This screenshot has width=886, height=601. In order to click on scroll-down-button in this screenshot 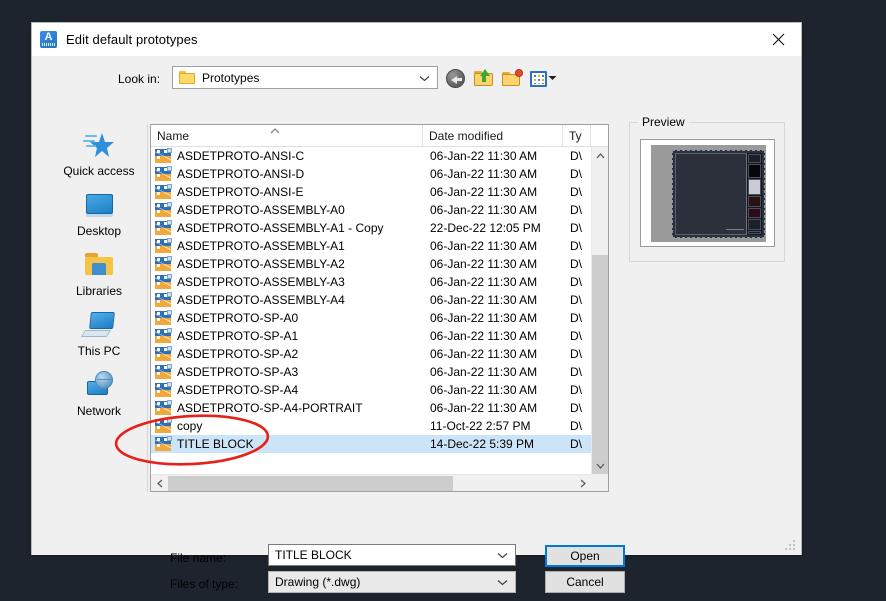, I will do `click(600, 465)`.